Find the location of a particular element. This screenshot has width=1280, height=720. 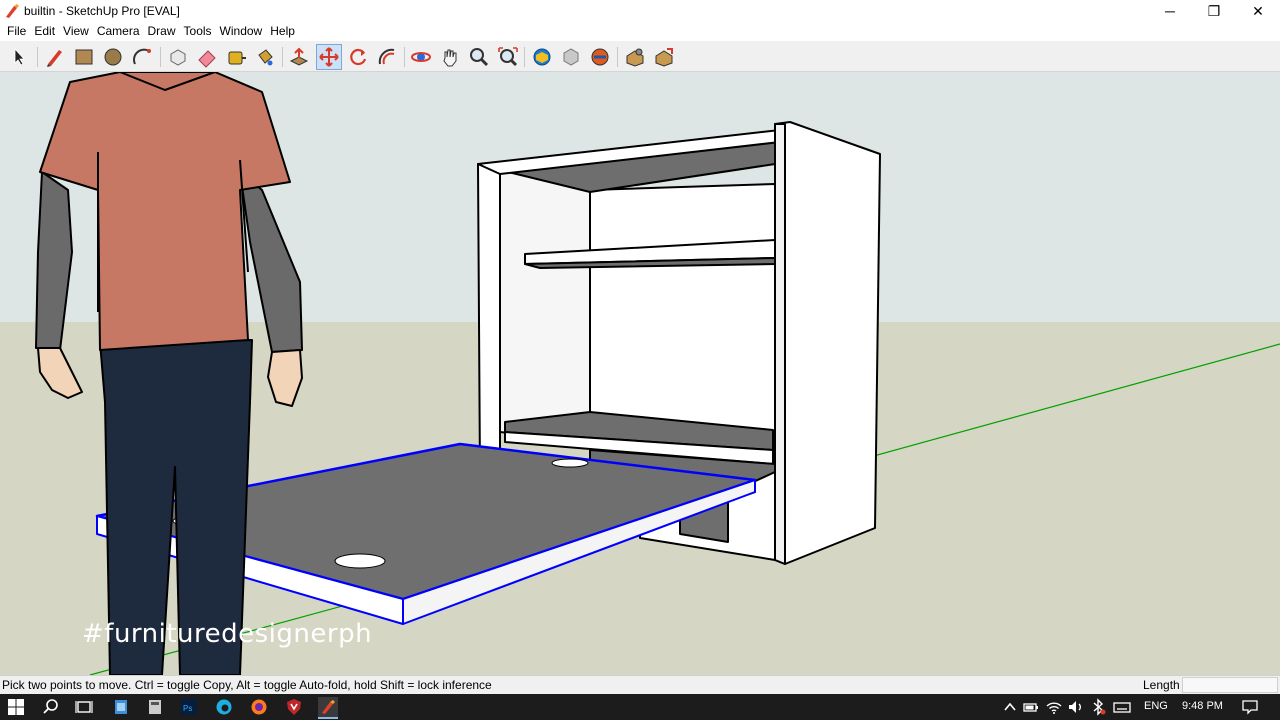

measurements-input is located at coordinates (1230, 685).